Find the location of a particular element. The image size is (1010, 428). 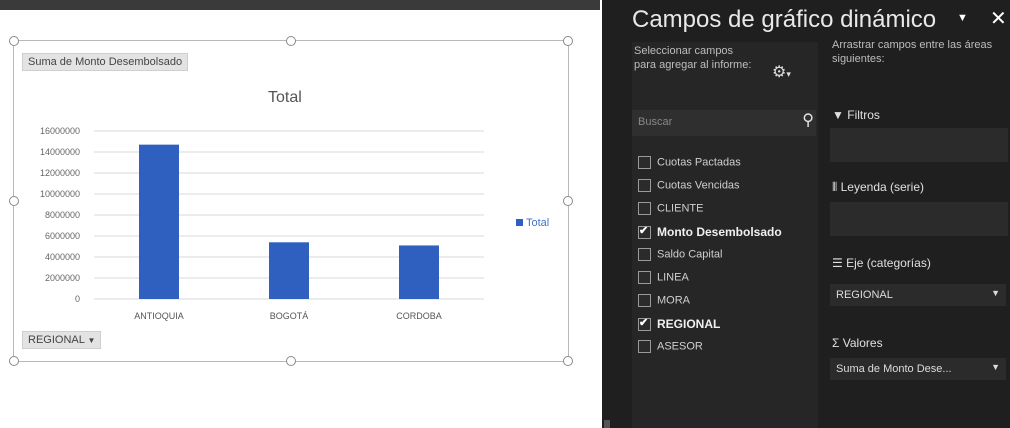

y-tick-label: 8000000 is located at coordinates (62, 215).